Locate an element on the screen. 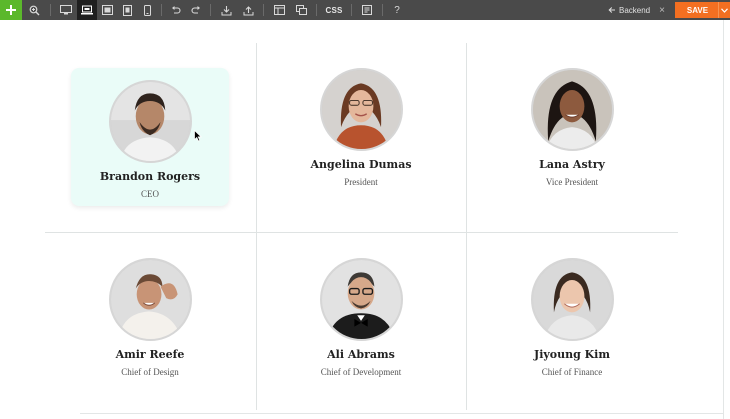  grid-divider-horizontal is located at coordinates (361, 232).